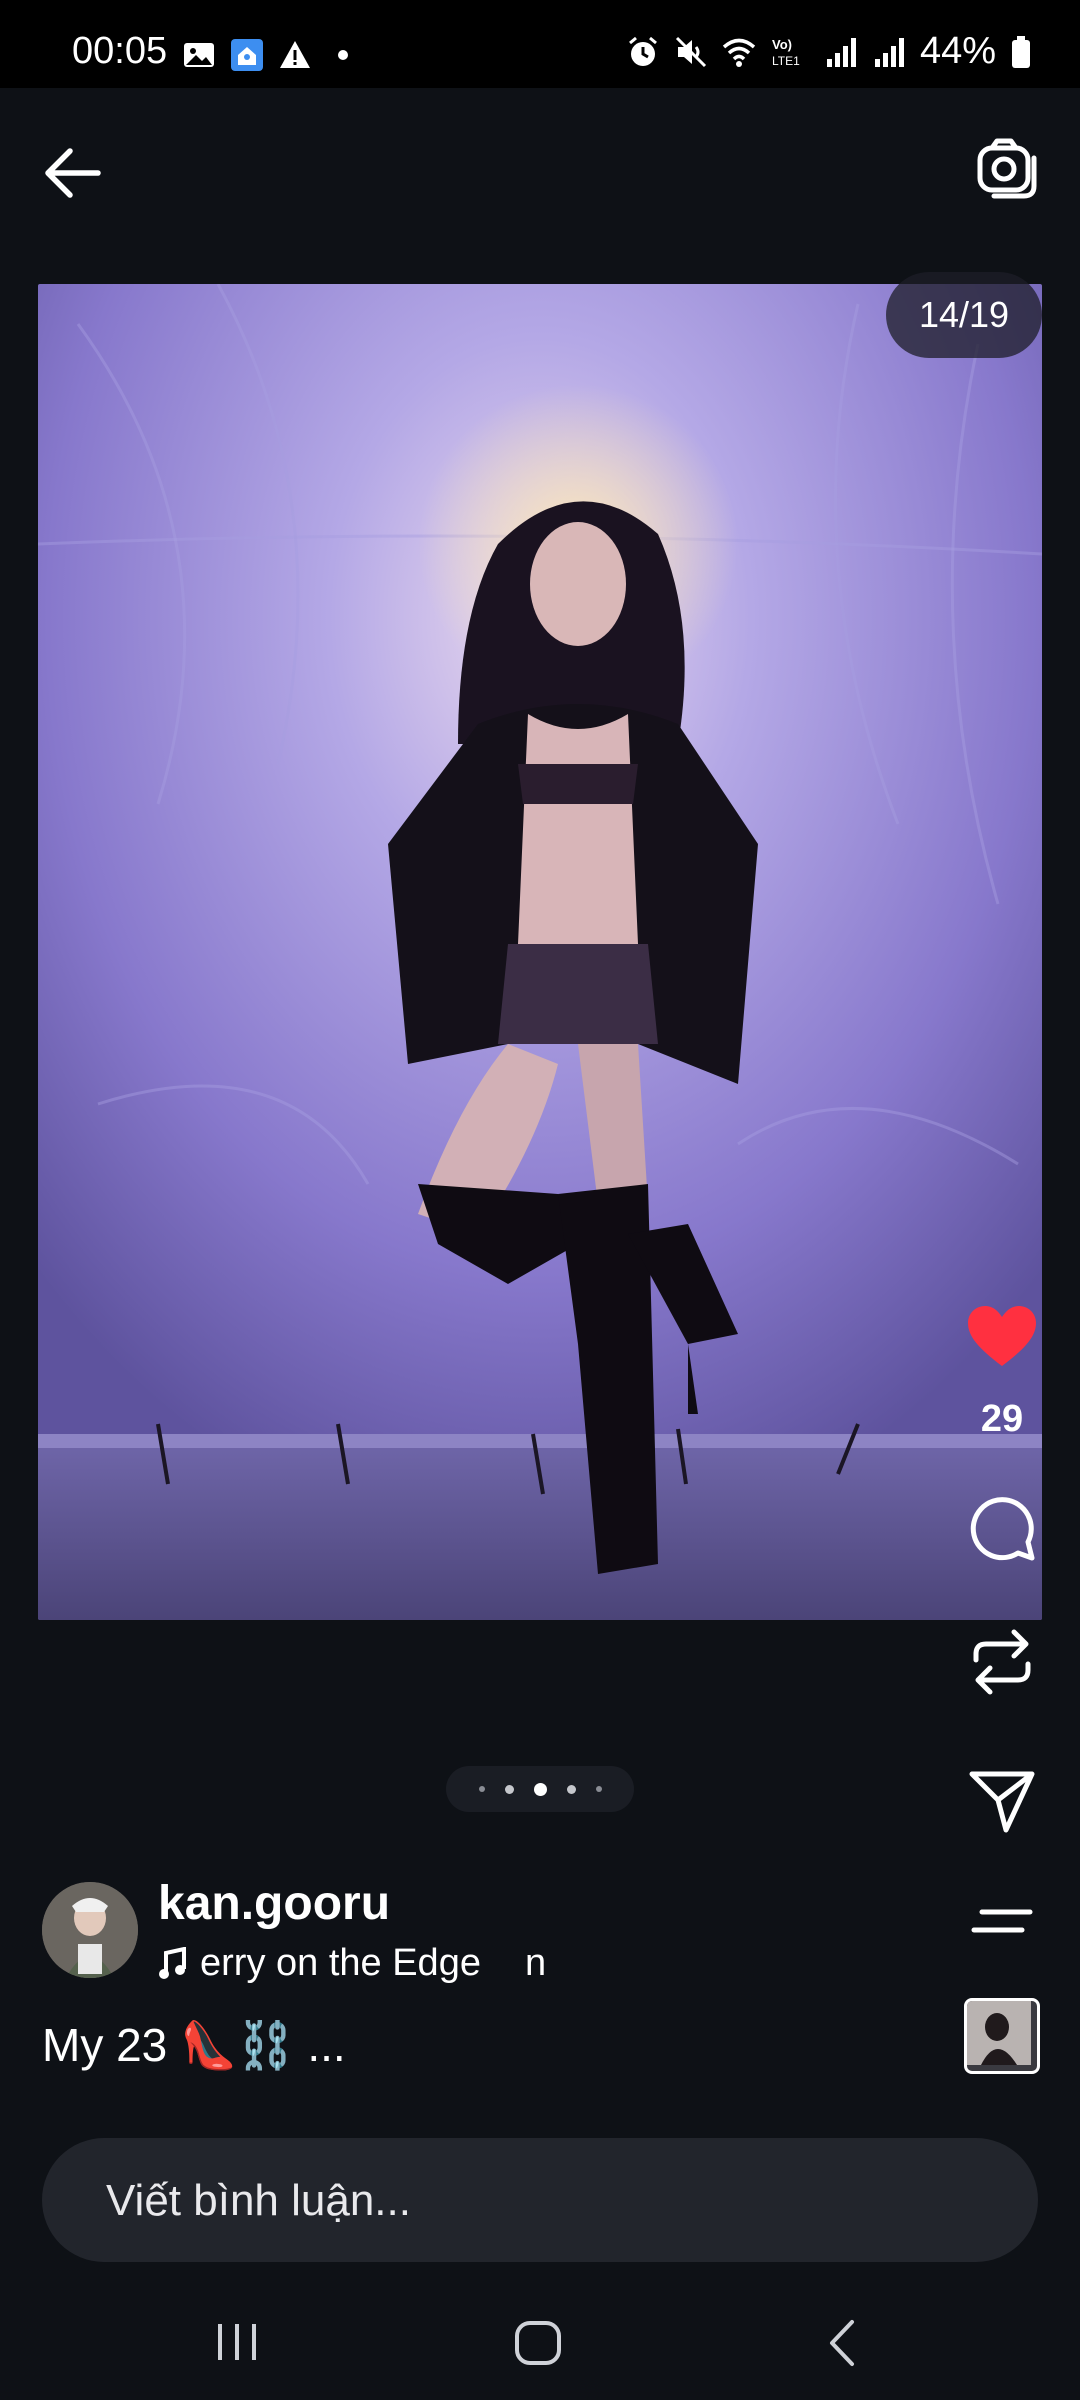  What do you see at coordinates (247, 55) in the screenshot?
I see `home-app-icon` at bounding box center [247, 55].